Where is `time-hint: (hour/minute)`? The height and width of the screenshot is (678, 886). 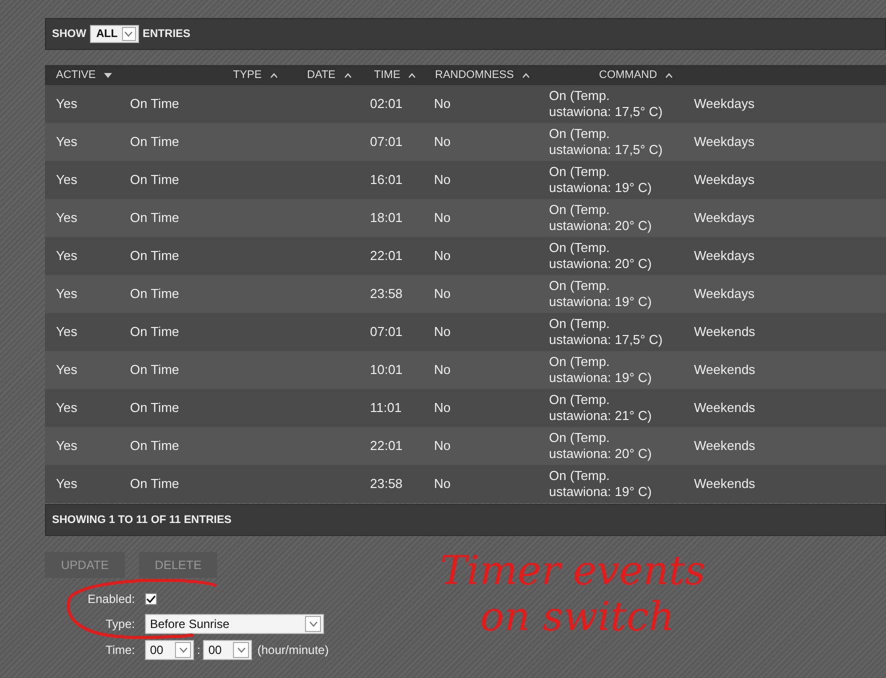 time-hint: (hour/minute) is located at coordinates (293, 650).